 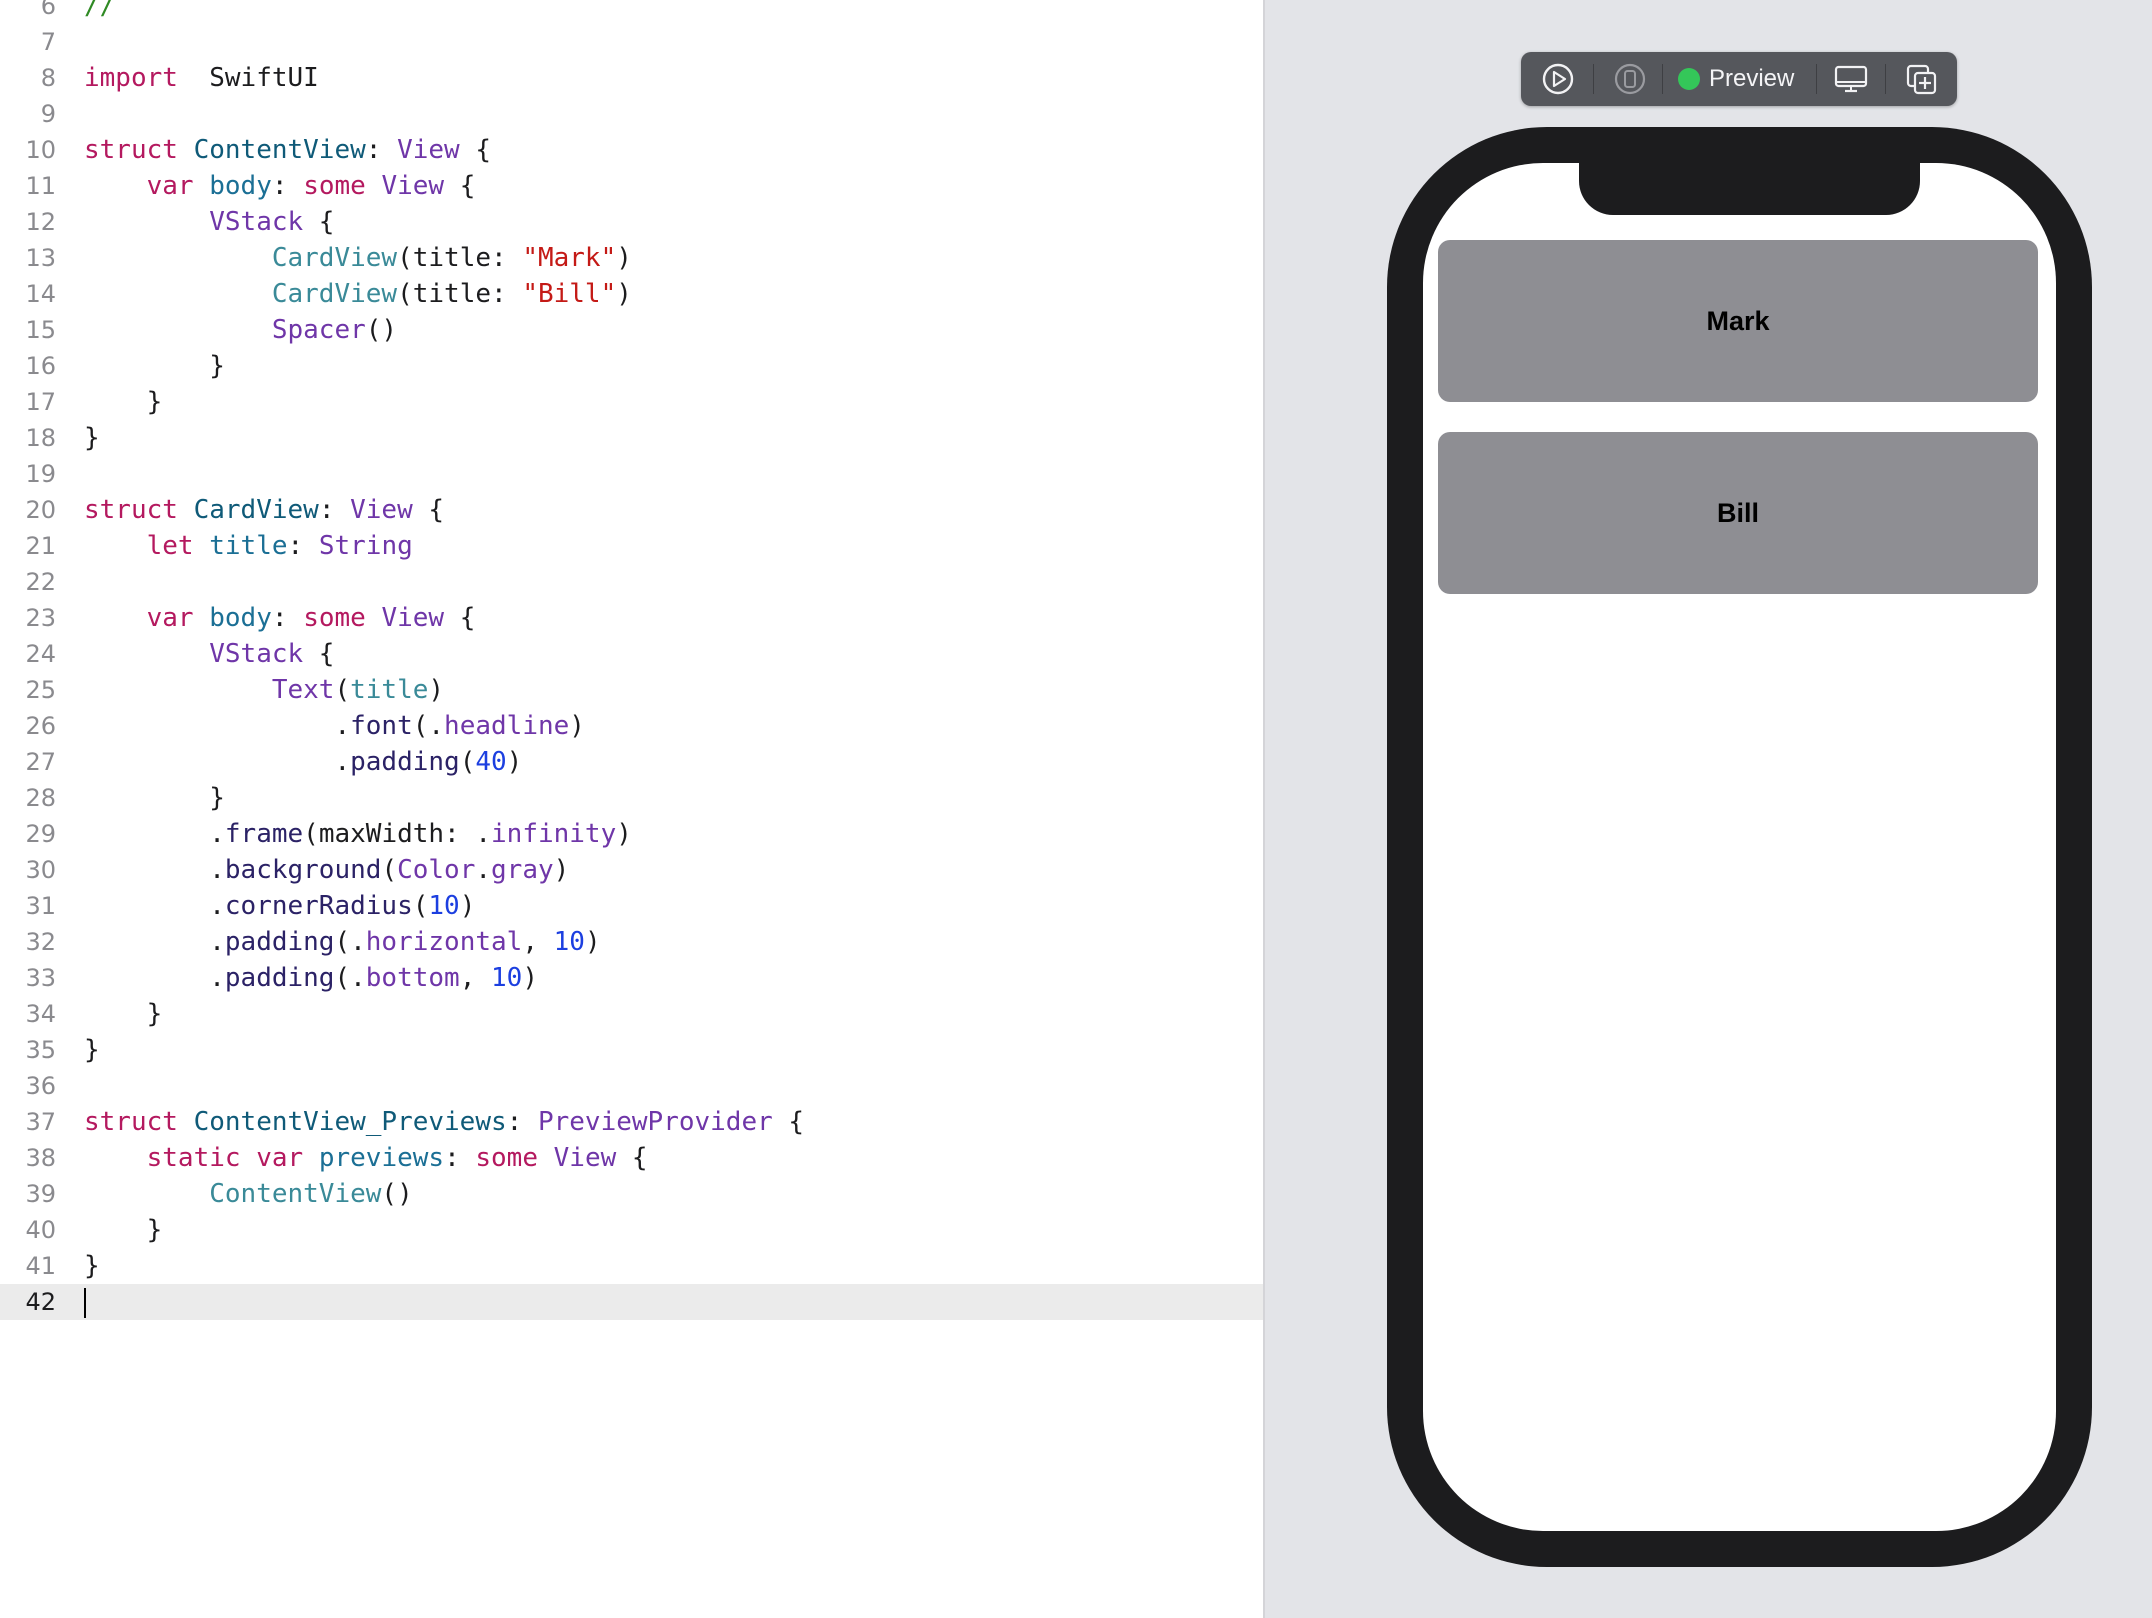 What do you see at coordinates (1752, 78) in the screenshot?
I see `preview-label: Preview` at bounding box center [1752, 78].